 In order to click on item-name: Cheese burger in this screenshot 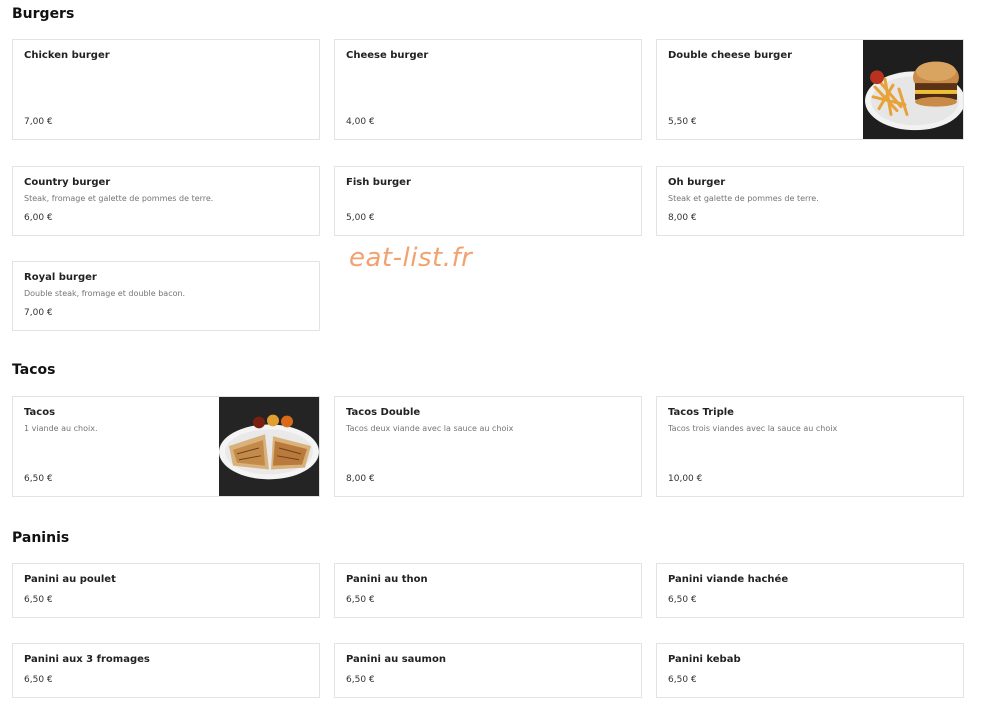, I will do `click(387, 55)`.